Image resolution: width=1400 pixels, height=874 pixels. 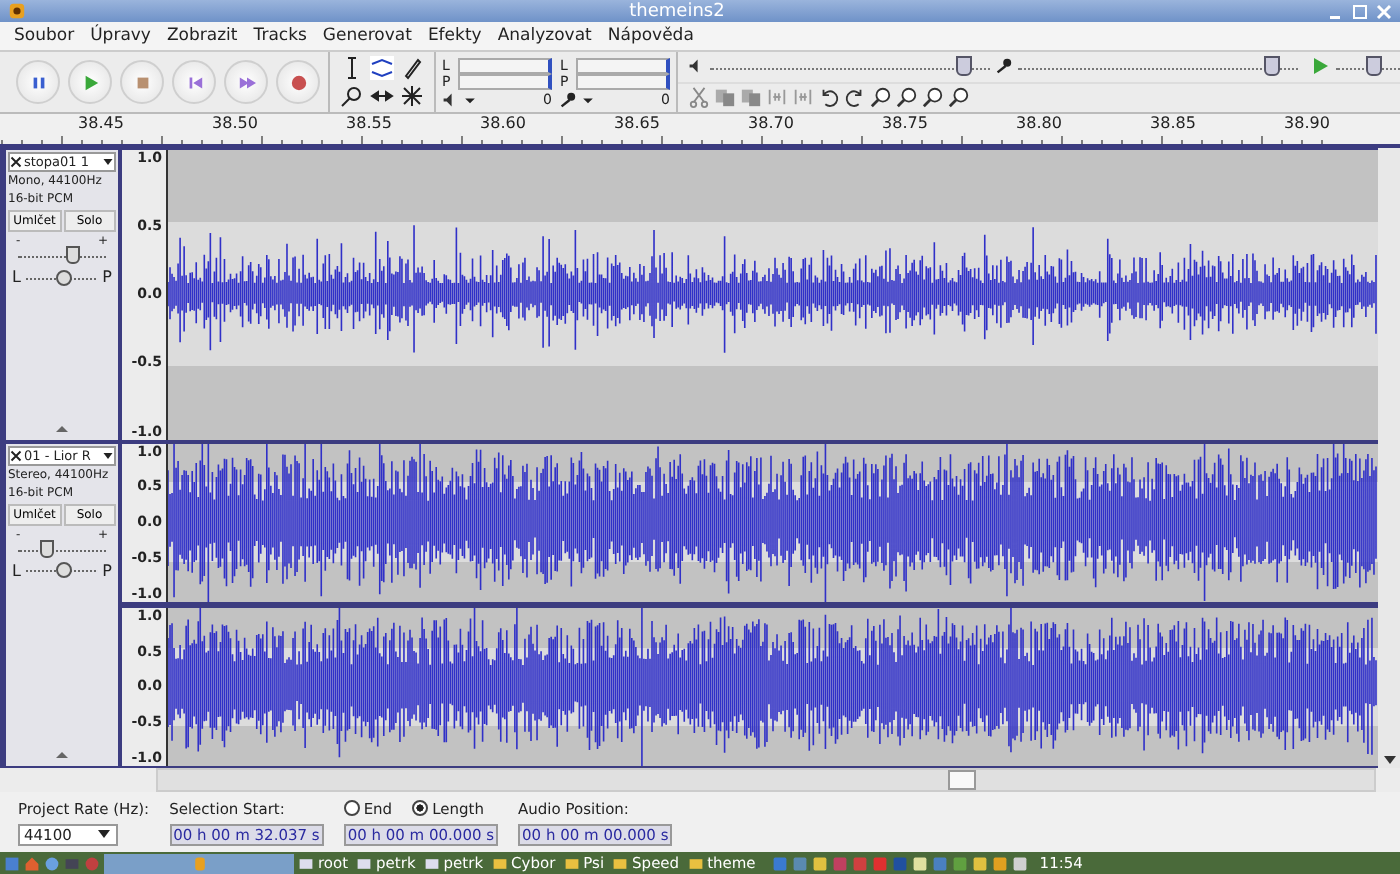 What do you see at coordinates (202, 36) in the screenshot?
I see `menu-item: Zobrazit` at bounding box center [202, 36].